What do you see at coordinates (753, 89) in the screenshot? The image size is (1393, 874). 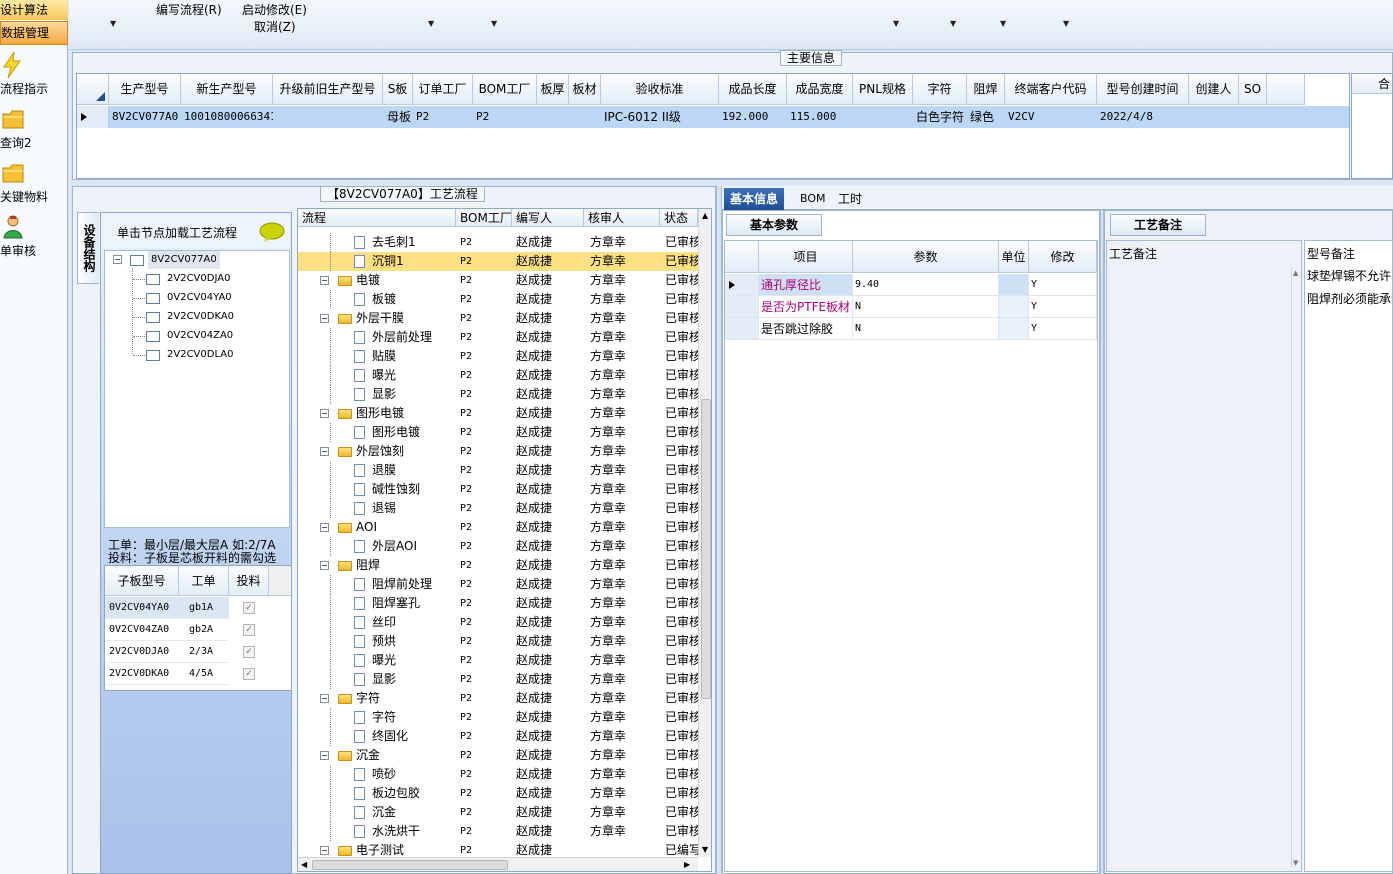 I see `col-length: 成品长度` at bounding box center [753, 89].